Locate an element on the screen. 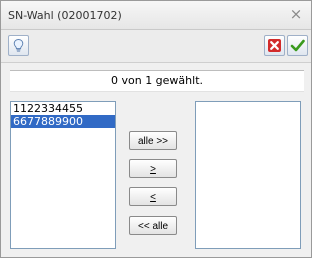  move-one-right-label: > is located at coordinates (153, 169).